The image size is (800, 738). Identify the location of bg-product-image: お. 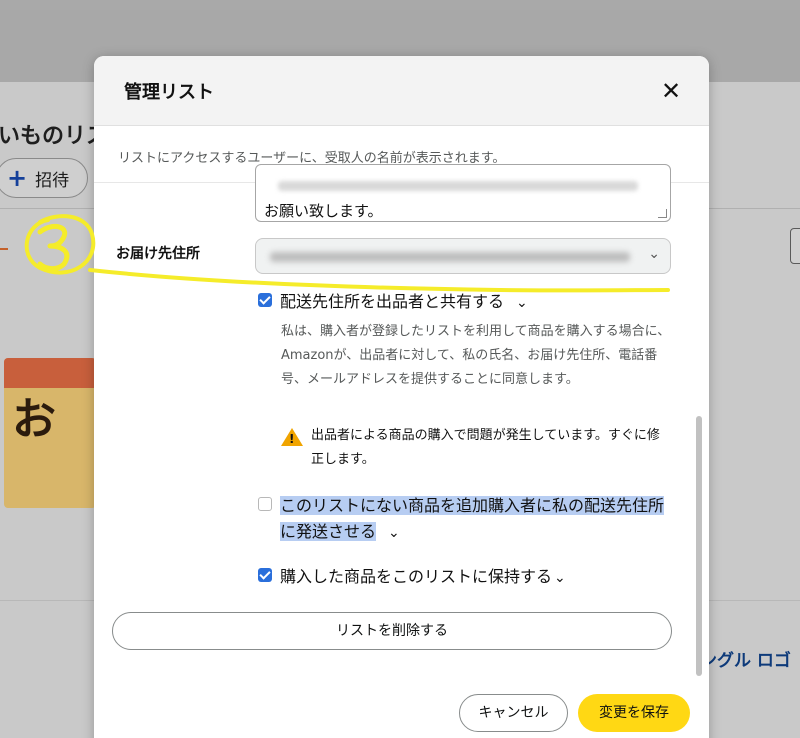
(50, 433).